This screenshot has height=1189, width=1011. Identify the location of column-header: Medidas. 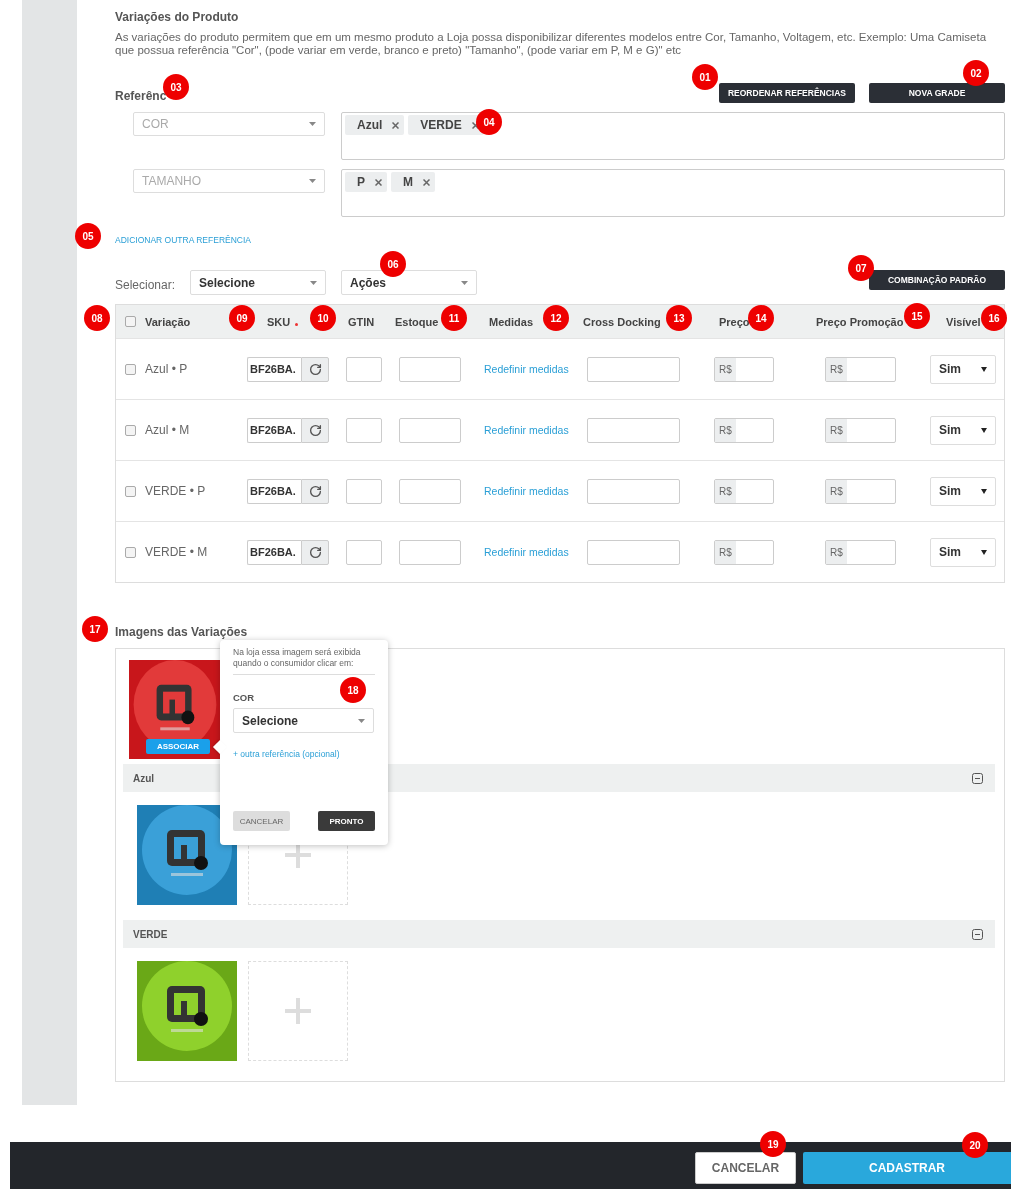
(511, 321).